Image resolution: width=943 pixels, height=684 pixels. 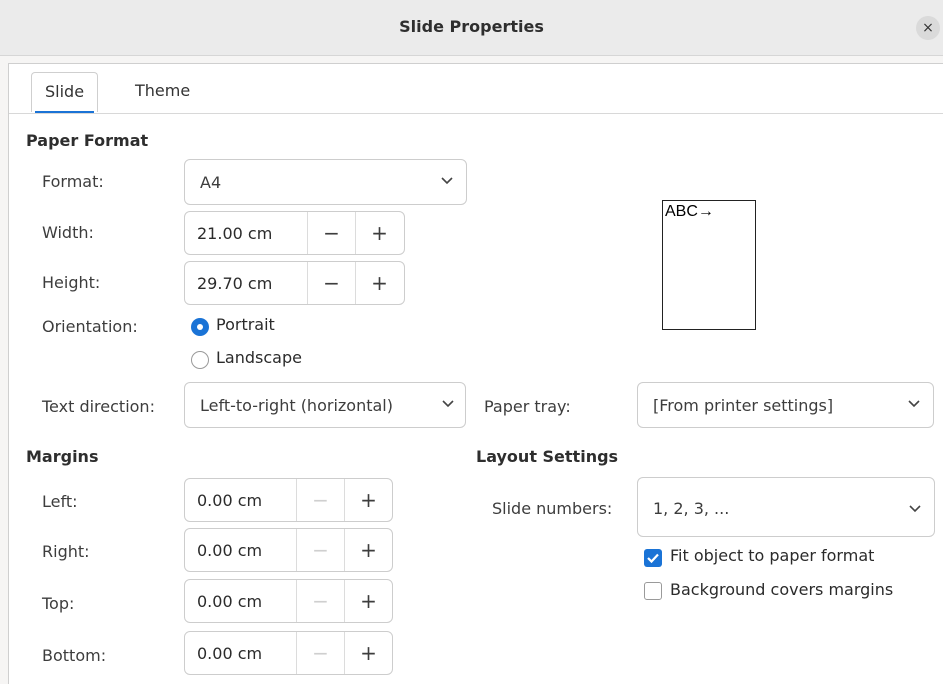 I want to click on portrait-radio, so click(x=200, y=327).